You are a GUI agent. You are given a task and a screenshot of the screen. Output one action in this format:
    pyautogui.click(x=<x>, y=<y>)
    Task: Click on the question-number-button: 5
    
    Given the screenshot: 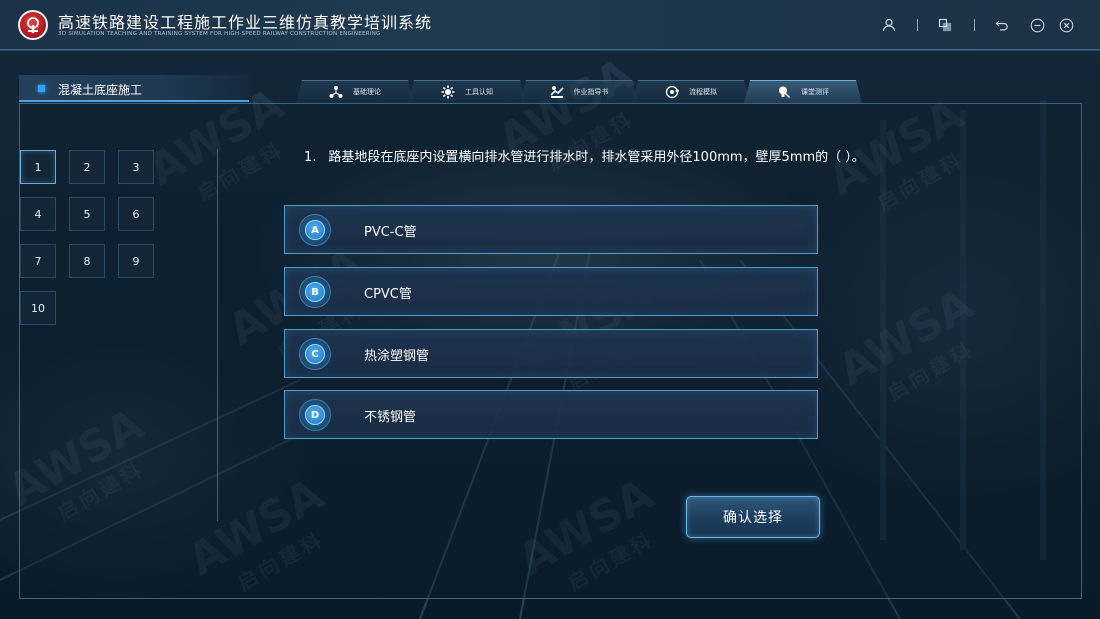 What is the action you would take?
    pyautogui.click(x=87, y=214)
    